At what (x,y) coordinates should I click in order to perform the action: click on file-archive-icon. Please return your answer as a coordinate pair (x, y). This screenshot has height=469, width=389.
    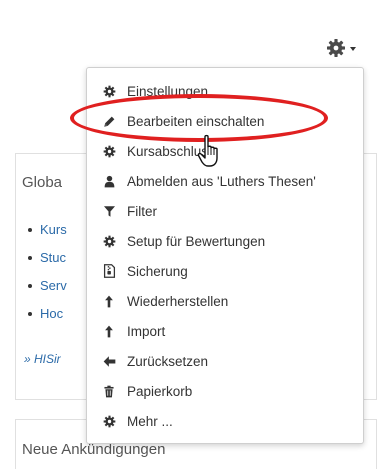
    Looking at the image, I should click on (109, 271).